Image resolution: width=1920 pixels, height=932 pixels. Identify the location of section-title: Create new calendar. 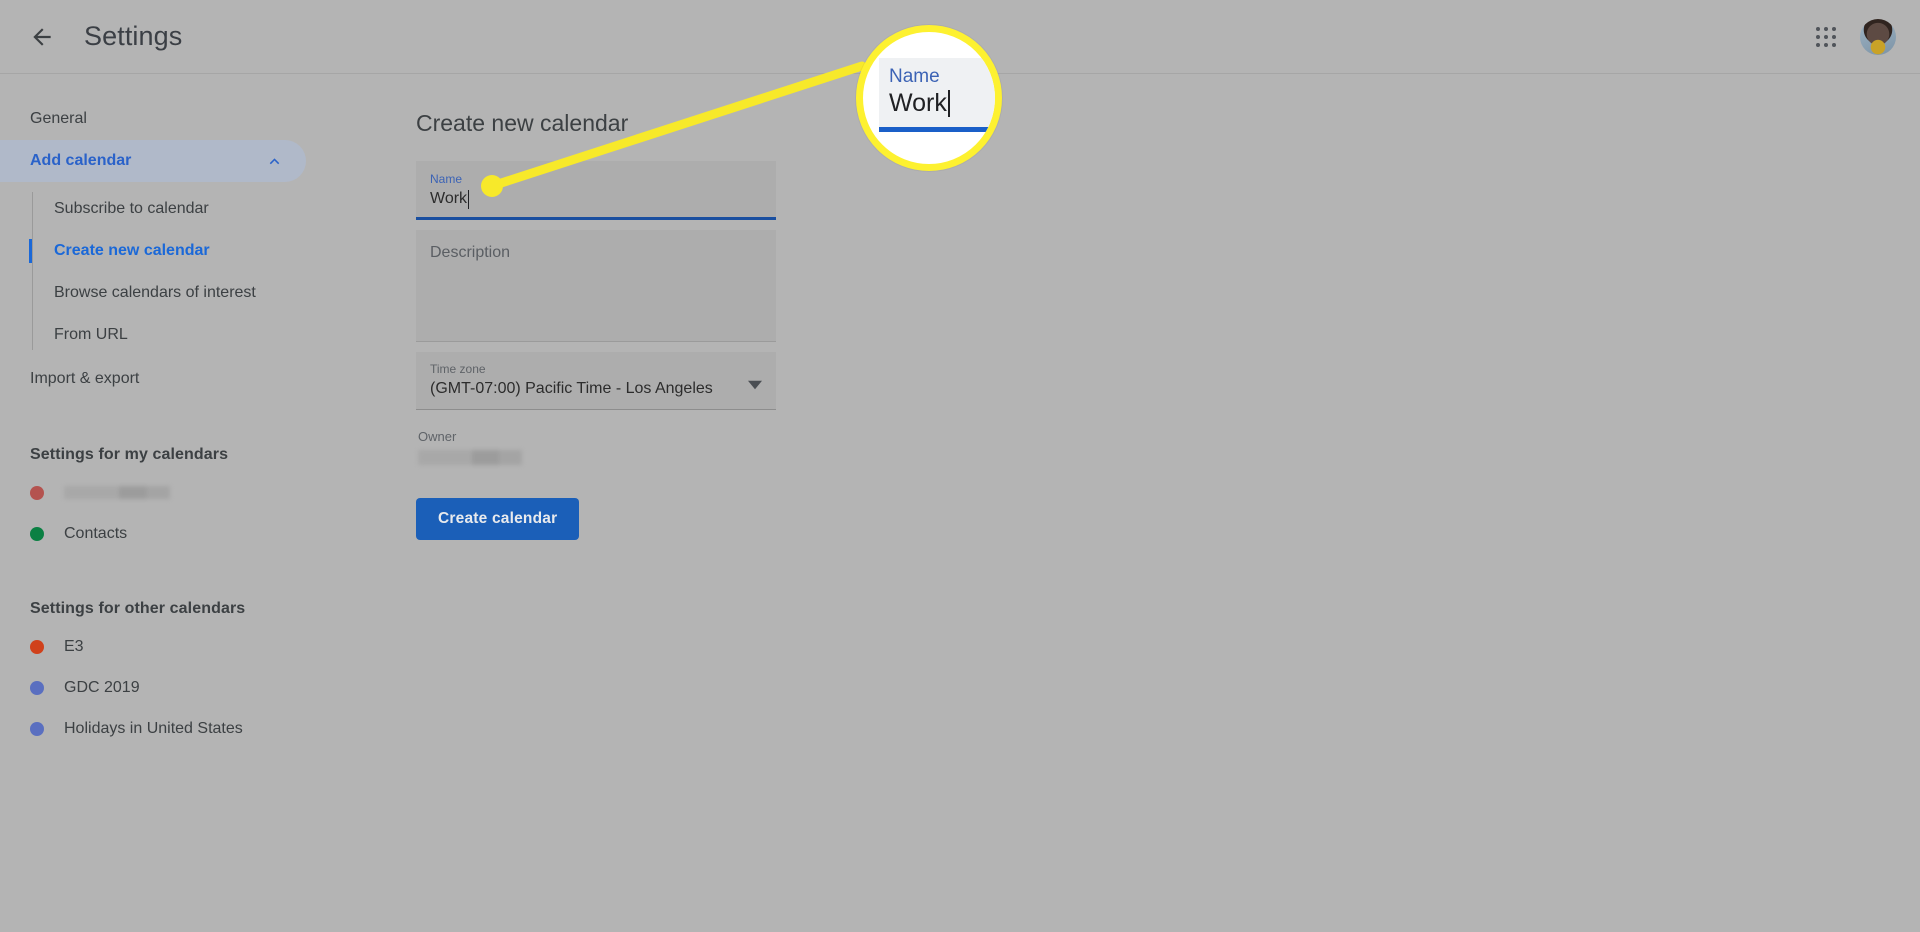
(522, 123).